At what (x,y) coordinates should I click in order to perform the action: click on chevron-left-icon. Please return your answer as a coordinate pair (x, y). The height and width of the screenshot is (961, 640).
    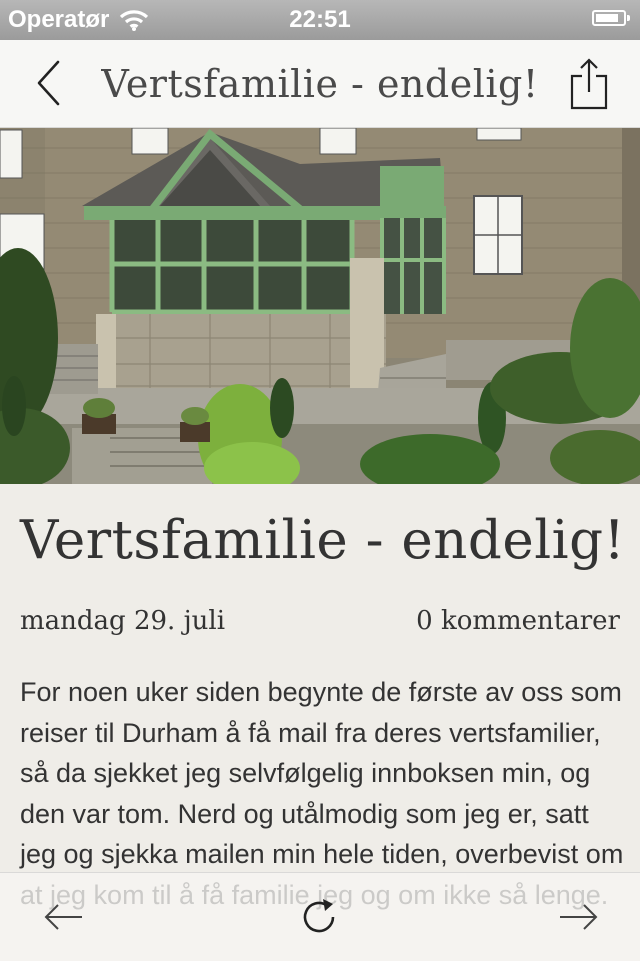
    Looking at the image, I should click on (48, 83).